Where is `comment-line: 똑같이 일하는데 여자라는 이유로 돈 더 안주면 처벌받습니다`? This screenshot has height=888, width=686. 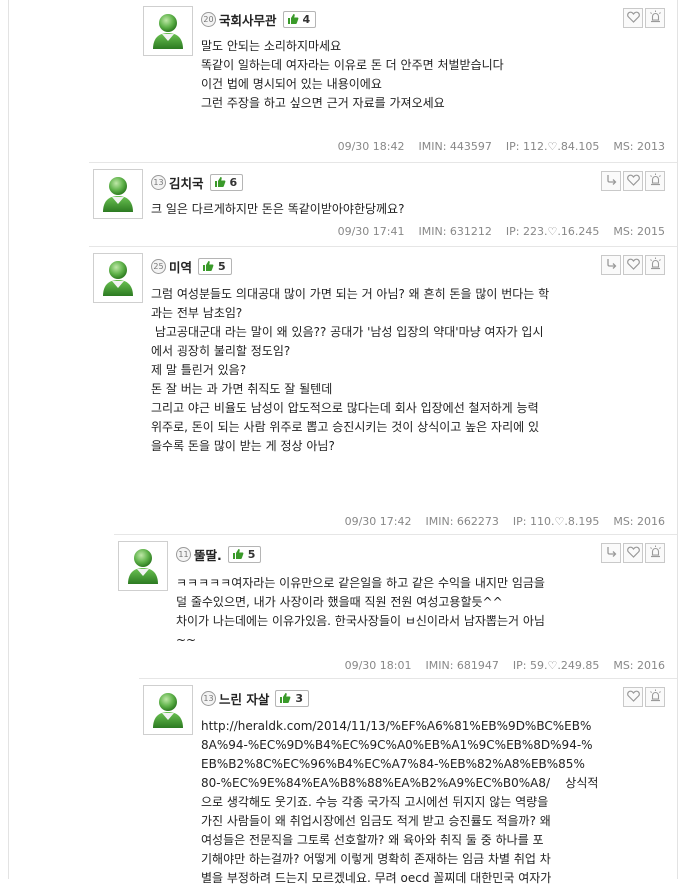 comment-line: 똑같이 일하는데 여자라는 이유로 돈 더 안주면 처벌받습니다 is located at coordinates (352, 65).